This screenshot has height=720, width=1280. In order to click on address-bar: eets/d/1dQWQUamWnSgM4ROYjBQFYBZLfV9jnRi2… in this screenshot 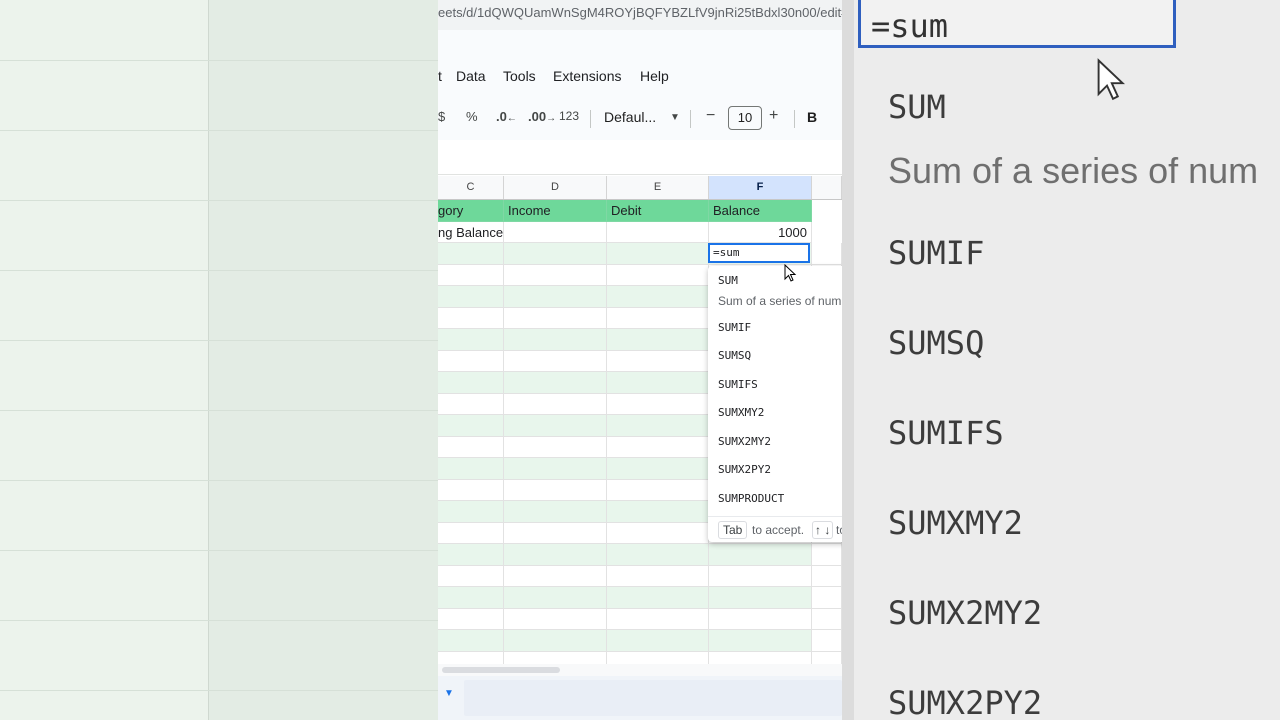, I will do `click(640, 15)`.